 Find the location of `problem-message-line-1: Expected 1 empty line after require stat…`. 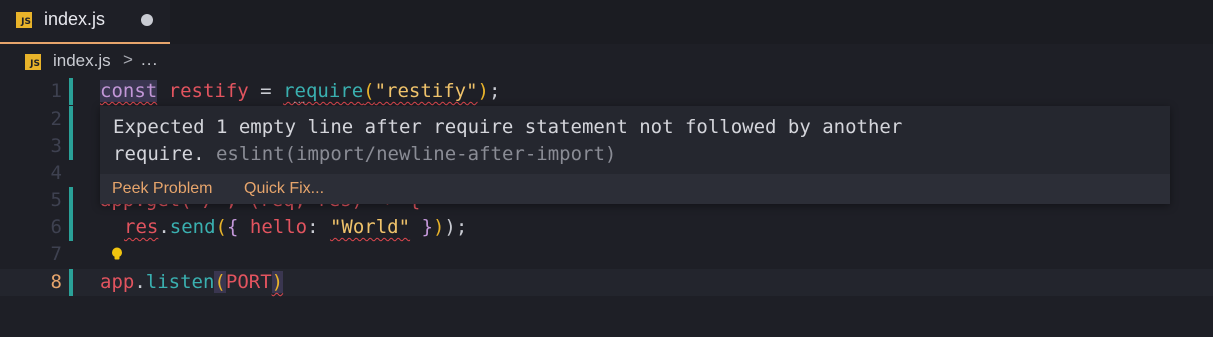

problem-message-line-1: Expected 1 empty line after require stat… is located at coordinates (508, 127).